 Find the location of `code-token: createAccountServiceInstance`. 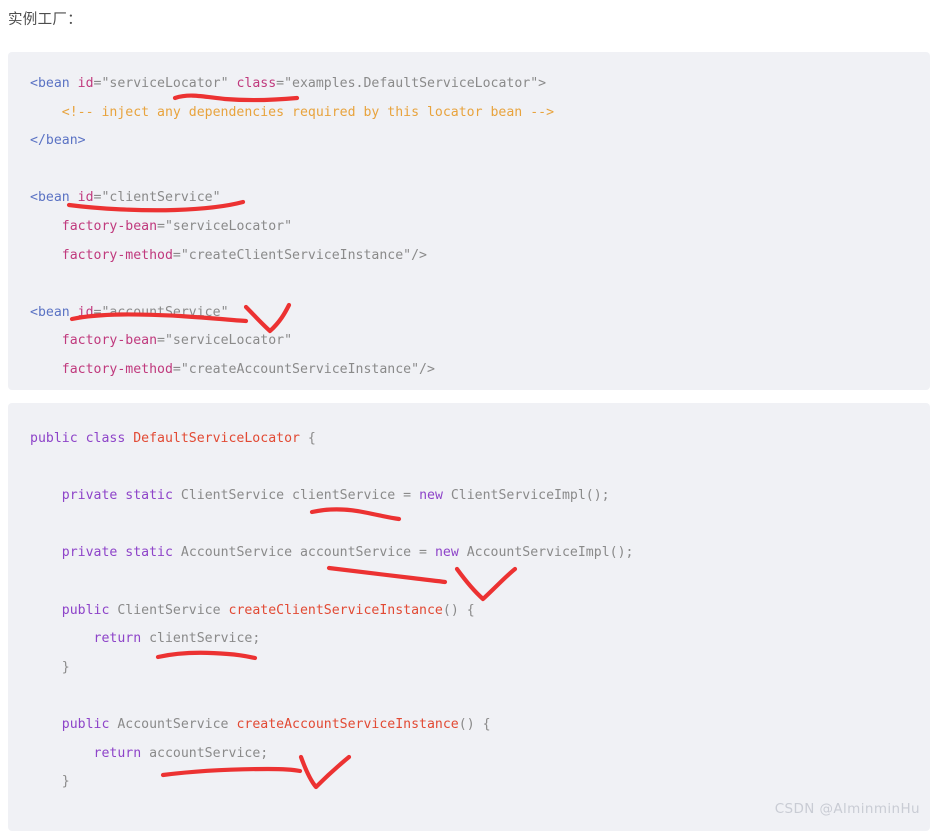

code-token: createAccountServiceInstance is located at coordinates (347, 724).